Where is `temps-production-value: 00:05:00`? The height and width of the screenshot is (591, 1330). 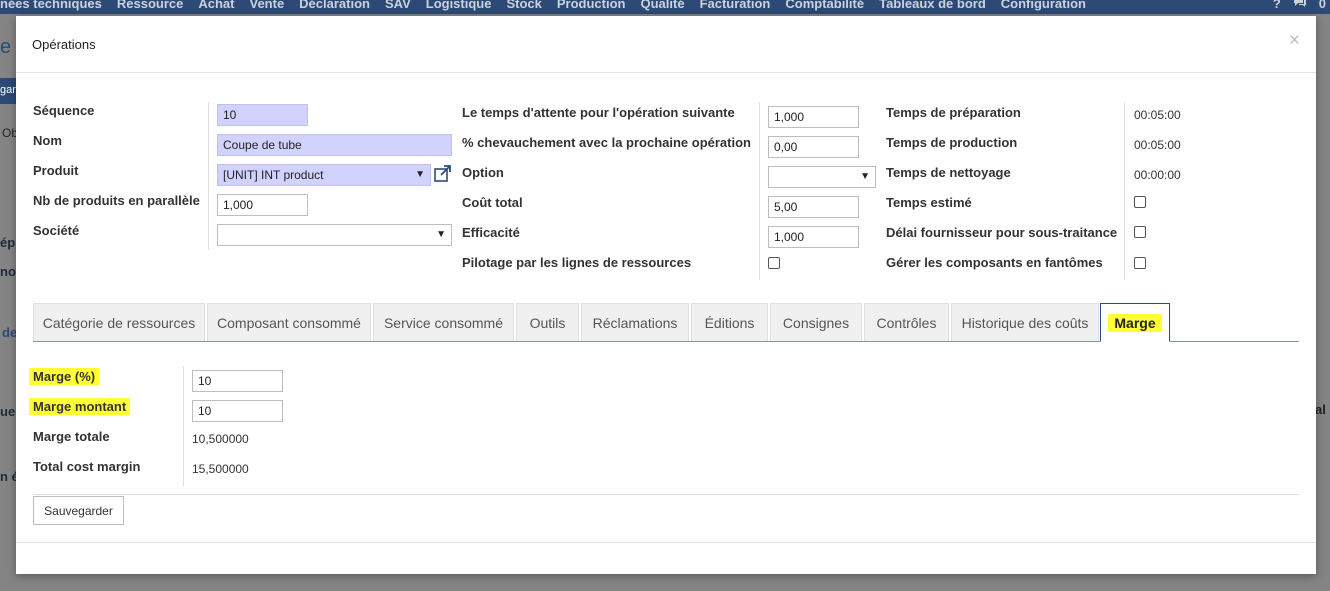
temps-production-value: 00:05:00 is located at coordinates (1157, 145).